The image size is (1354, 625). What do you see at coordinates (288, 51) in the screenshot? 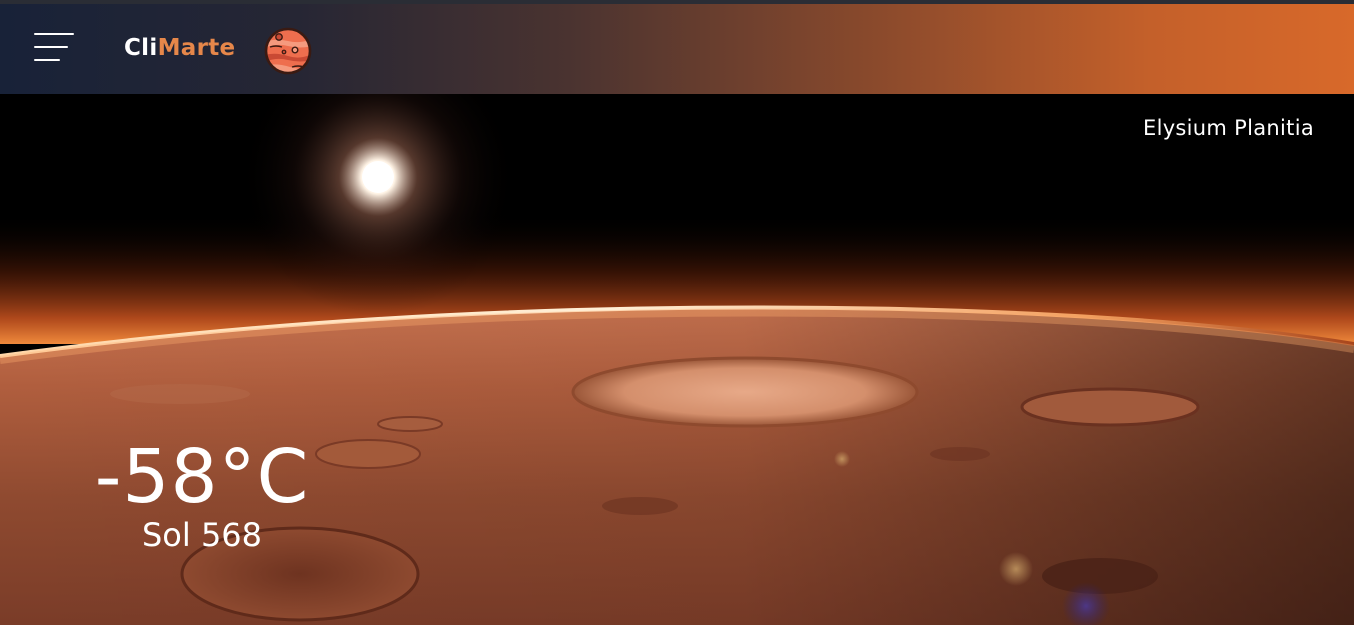
I see `mars-planet-icon` at bounding box center [288, 51].